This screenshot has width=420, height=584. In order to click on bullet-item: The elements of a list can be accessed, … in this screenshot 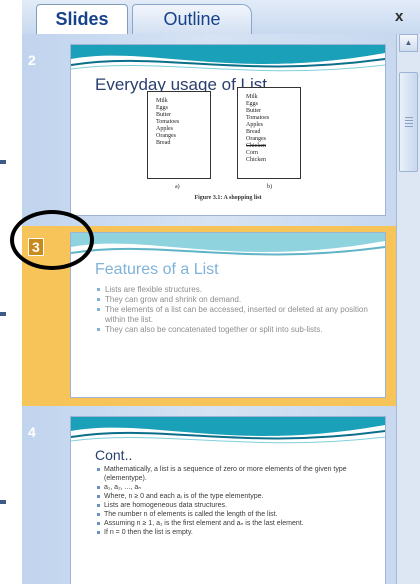, I will do `click(237, 315)`.